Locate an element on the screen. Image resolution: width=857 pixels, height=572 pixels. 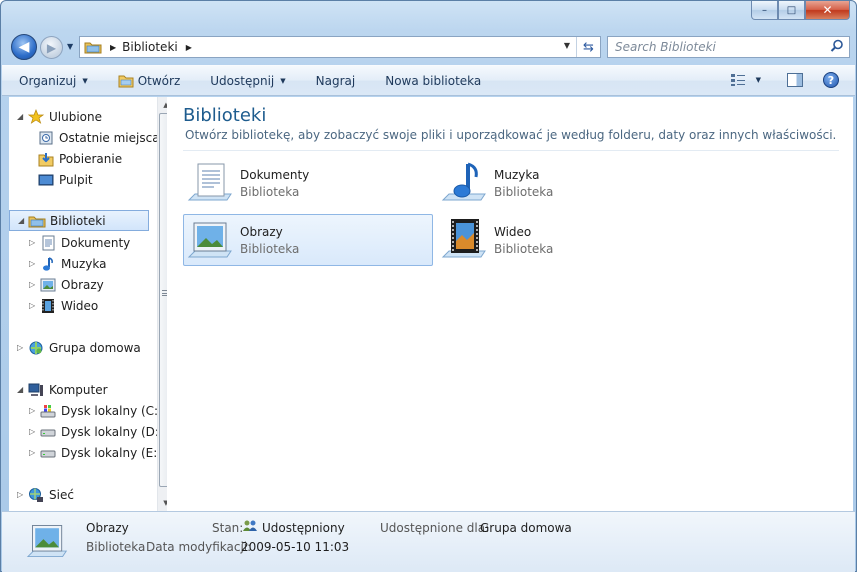
sidebar-item-documents: ▷ Dokumenty is located at coordinates (79, 242).